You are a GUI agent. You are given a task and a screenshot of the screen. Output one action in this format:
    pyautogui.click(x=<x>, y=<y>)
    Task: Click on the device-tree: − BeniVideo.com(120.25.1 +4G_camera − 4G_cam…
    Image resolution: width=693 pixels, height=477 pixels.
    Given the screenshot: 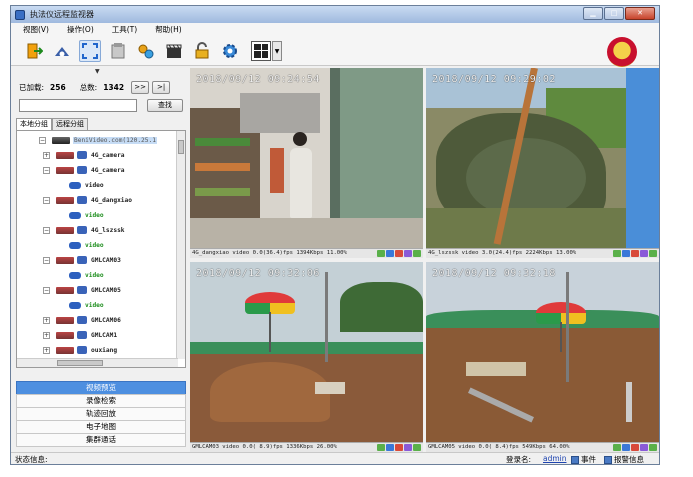 What is the action you would take?
    pyautogui.click(x=101, y=249)
    